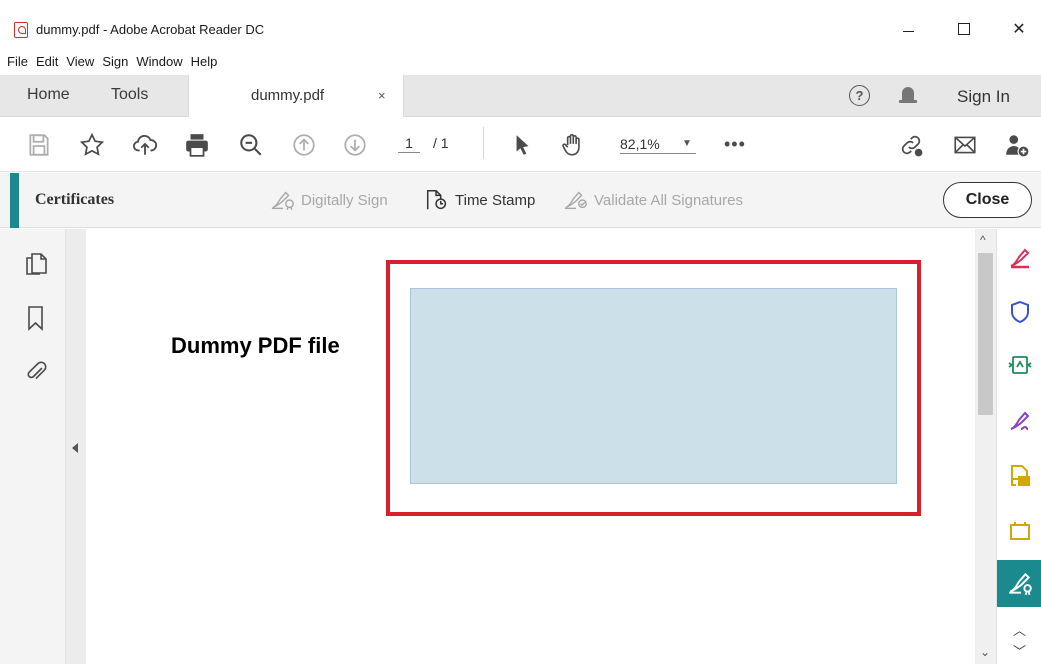 The height and width of the screenshot is (664, 1041). What do you see at coordinates (39, 145) in the screenshot?
I see `save-icon` at bounding box center [39, 145].